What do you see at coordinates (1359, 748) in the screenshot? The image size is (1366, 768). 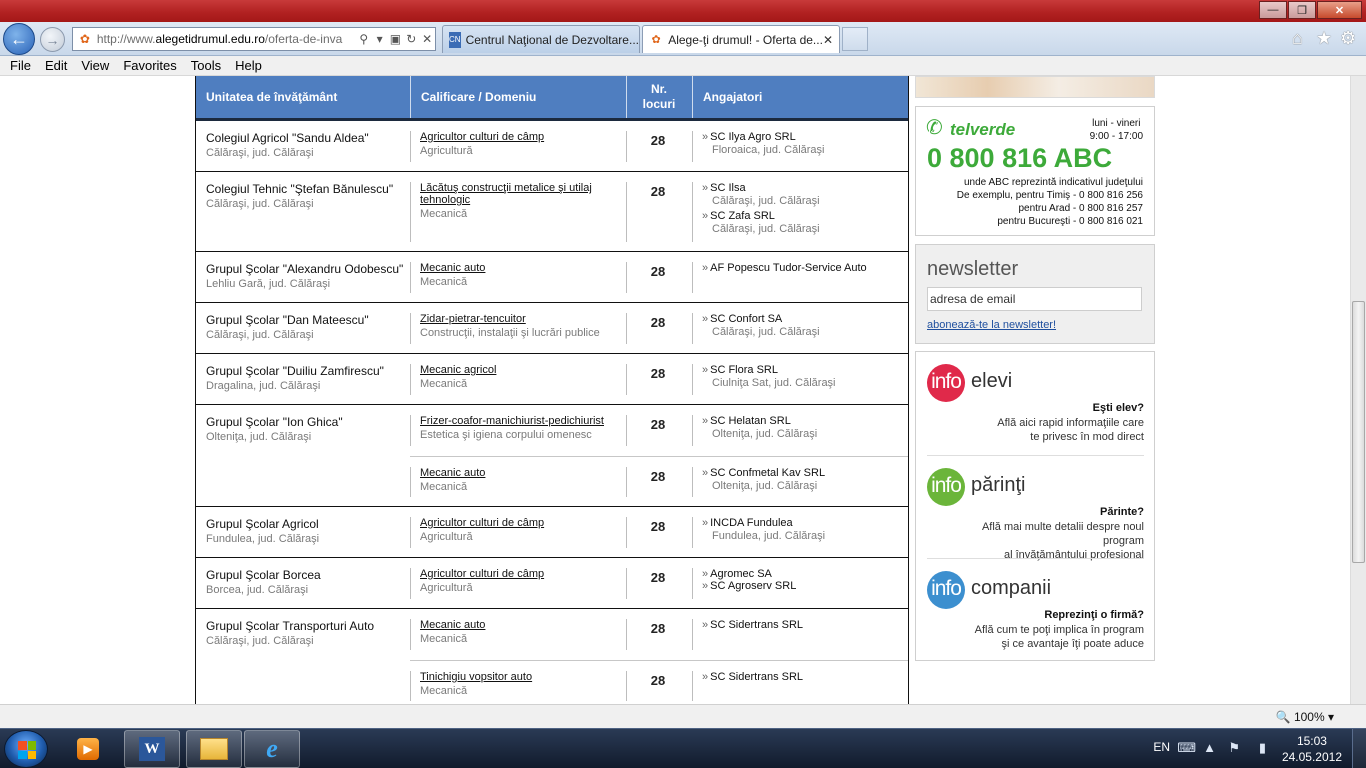 I see `show-desktop-button` at bounding box center [1359, 748].